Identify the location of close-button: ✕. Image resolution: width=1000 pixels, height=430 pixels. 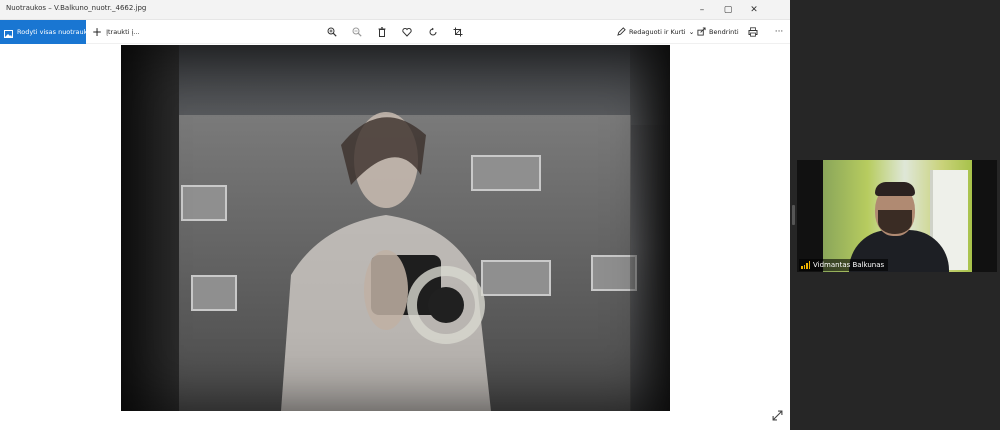
(754, 10).